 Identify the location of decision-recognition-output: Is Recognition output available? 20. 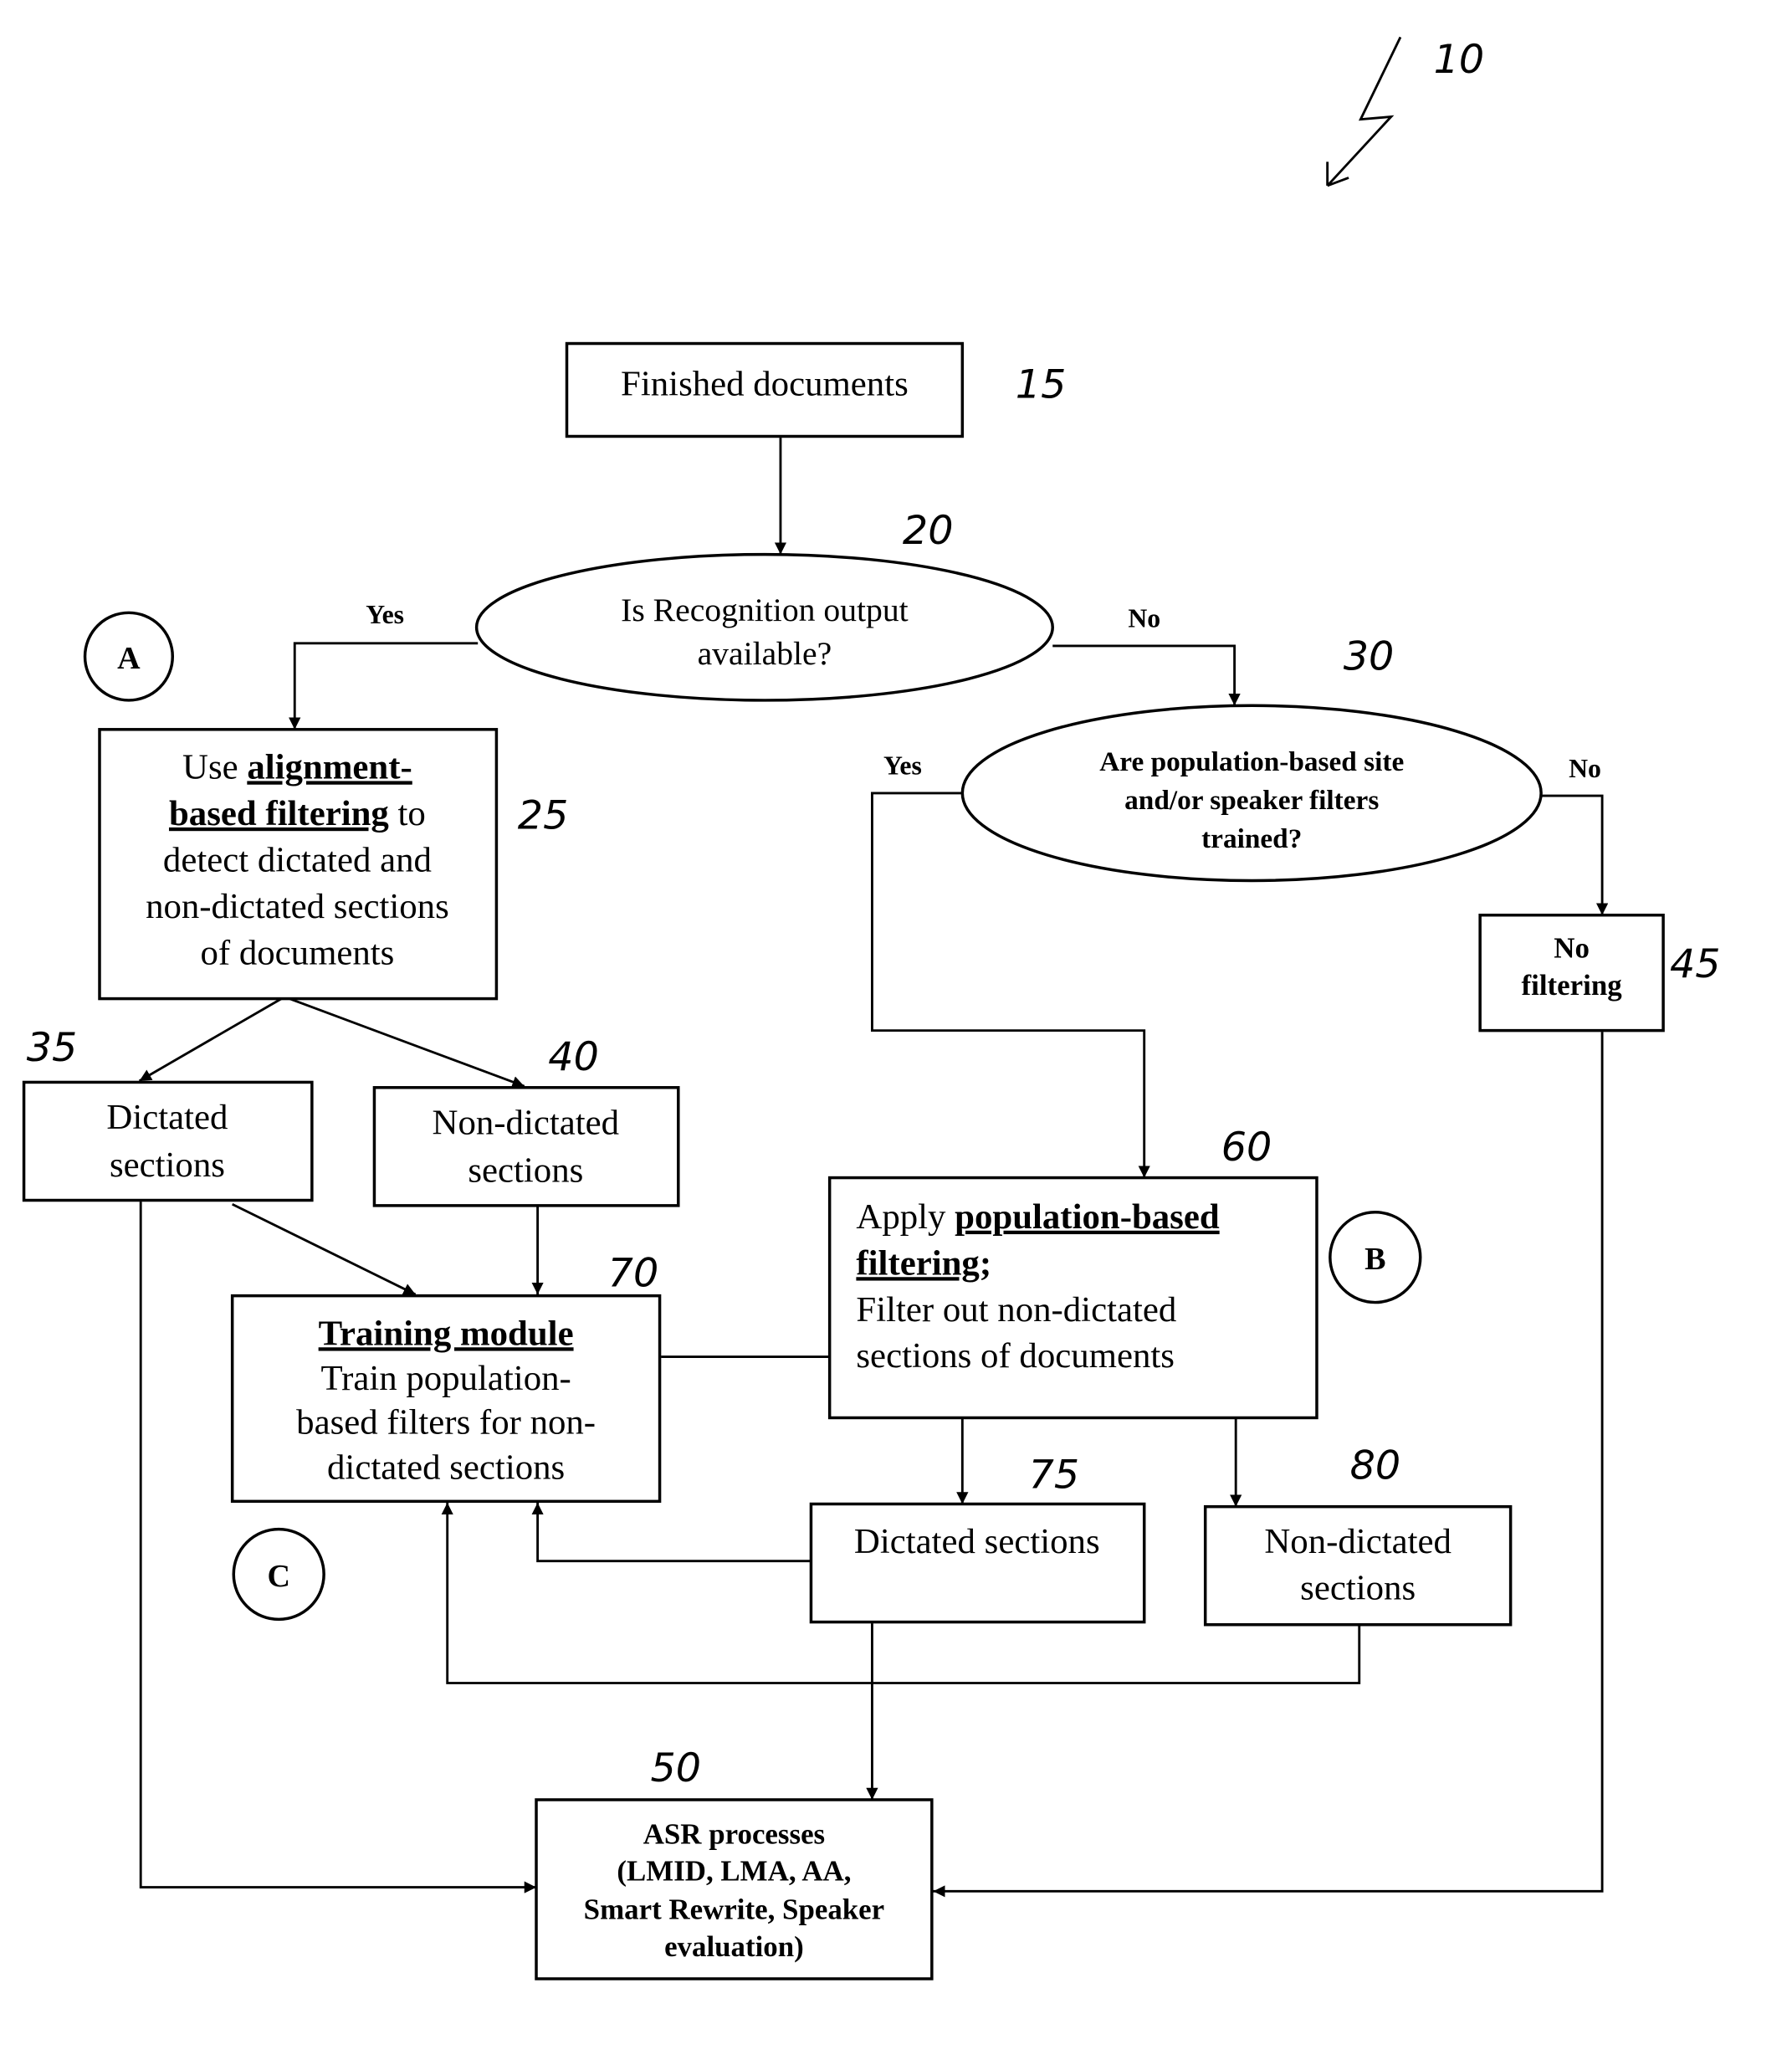
(764, 605).